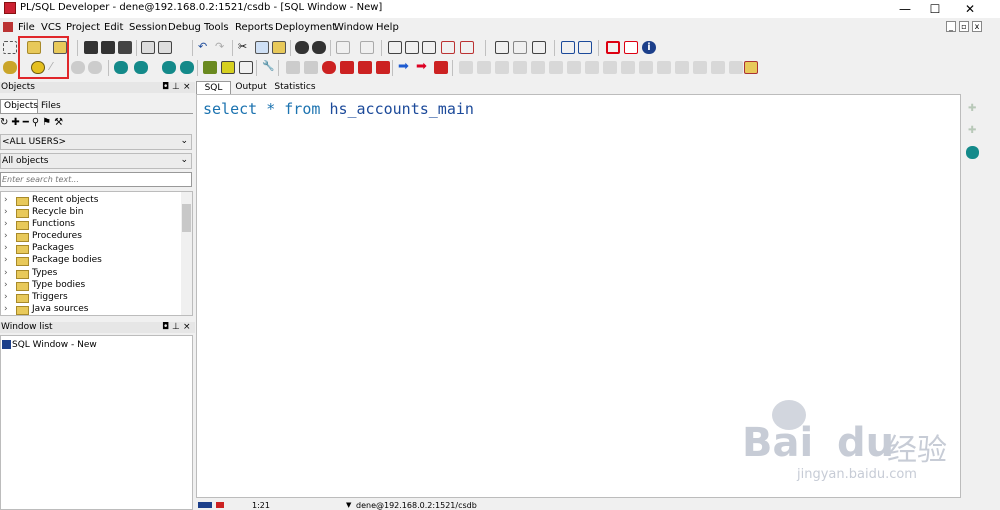  What do you see at coordinates (113, 27) in the screenshot?
I see `menu-edit: Edit` at bounding box center [113, 27].